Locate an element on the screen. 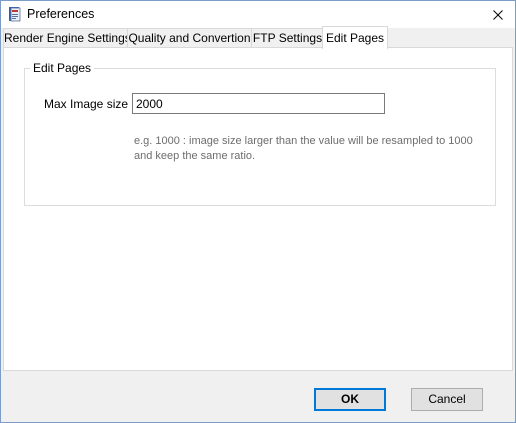 This screenshot has width=516, height=423. cancel-button: Cancel is located at coordinates (447, 399).